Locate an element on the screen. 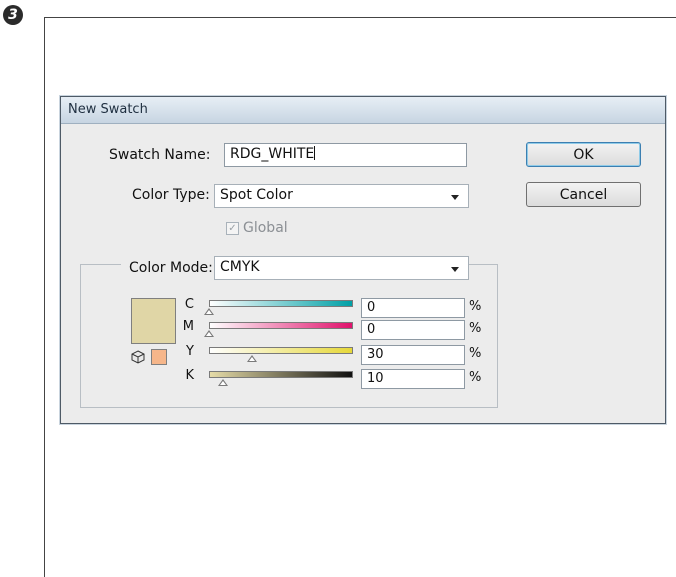 The image size is (676, 577). gamut-cube-icon is located at coordinates (138, 357).